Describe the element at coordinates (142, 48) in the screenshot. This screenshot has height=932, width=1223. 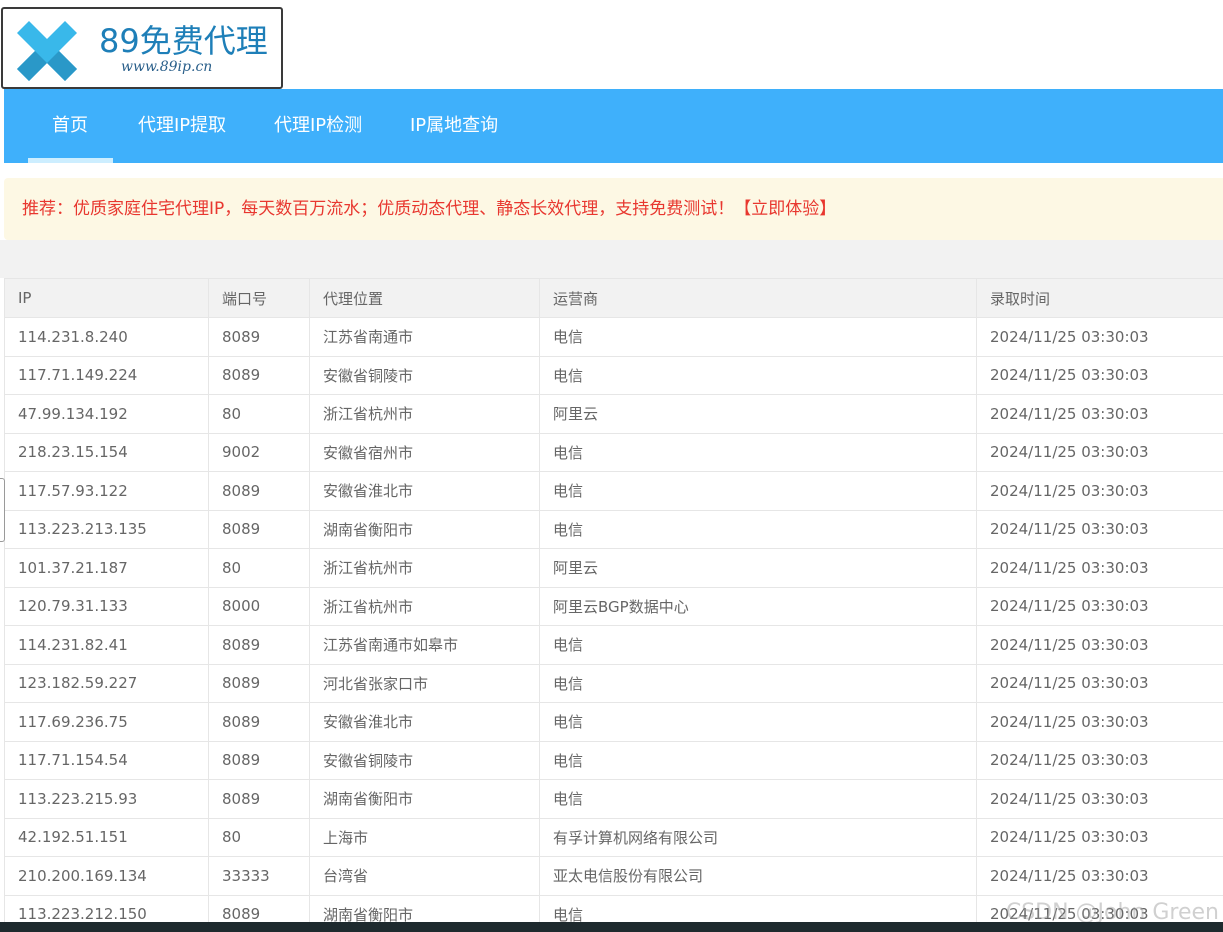
I see `site-logo: 89免费代理 www.89ip.cn` at that location.